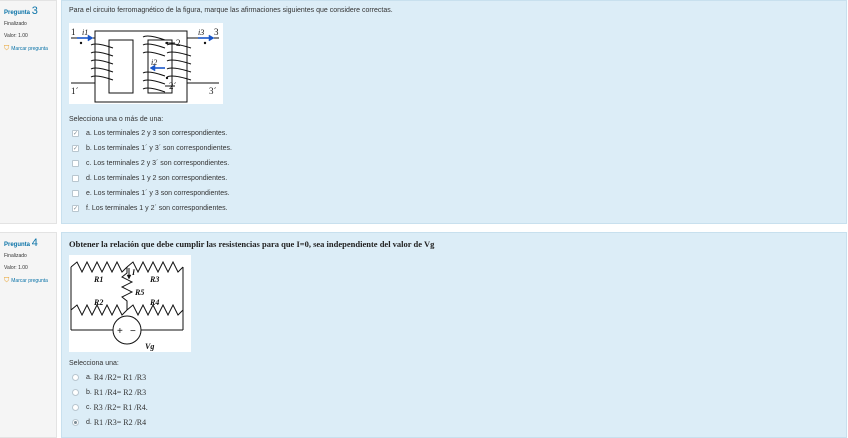 The width and height of the screenshot is (848, 438). What do you see at coordinates (154, 279) in the screenshot?
I see `resistor-r3-label: R3` at bounding box center [154, 279].